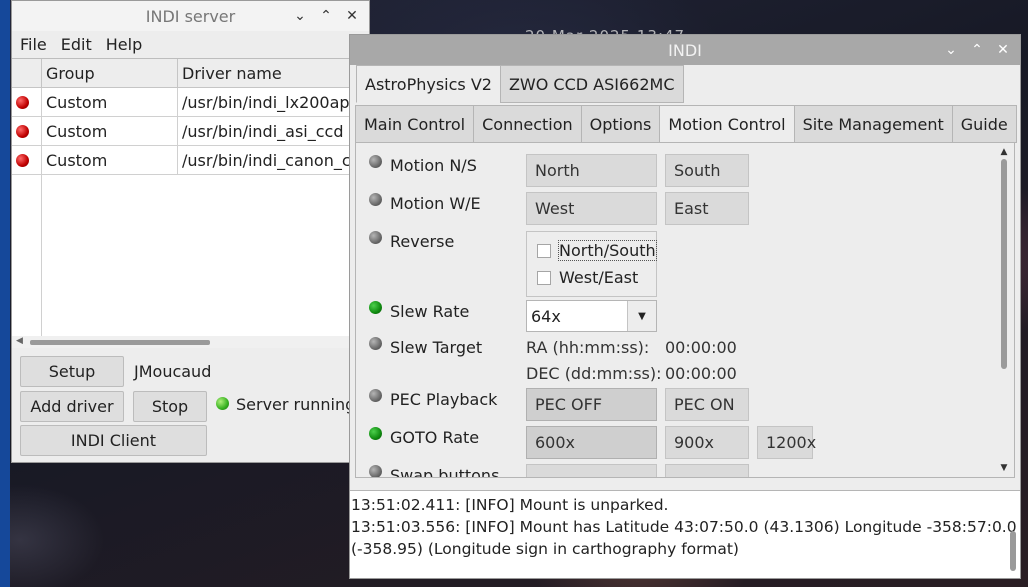 The width and height of the screenshot is (1028, 587). Describe the element at coordinates (433, 165) in the screenshot. I see `motion-ns-label: Motion N/S` at that location.